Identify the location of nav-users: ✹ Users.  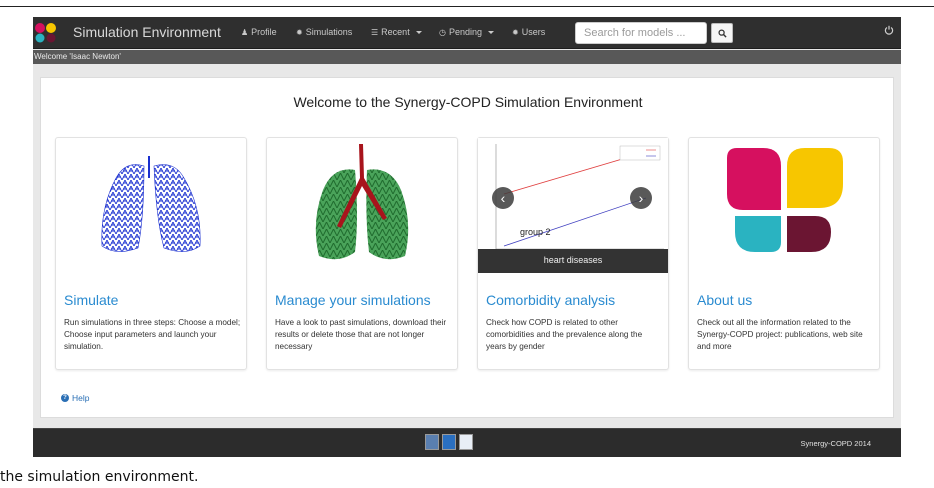
(528, 32).